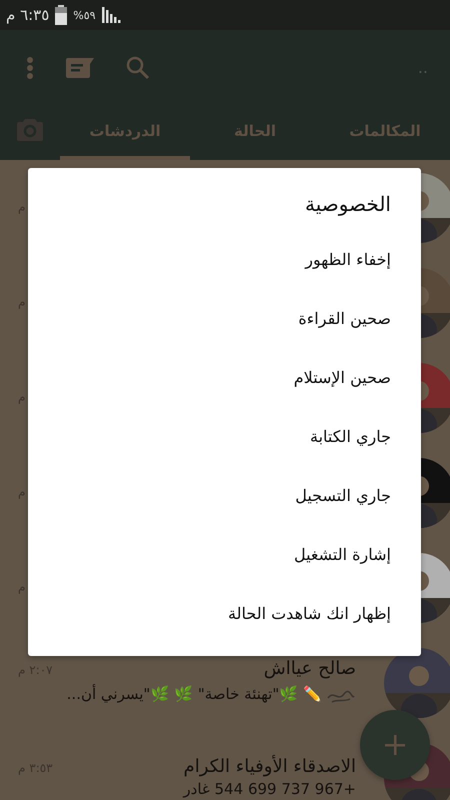 The image size is (450, 800). Describe the element at coordinates (209, 505) in the screenshot. I see `privacy-option: جاري التسجيل` at that location.